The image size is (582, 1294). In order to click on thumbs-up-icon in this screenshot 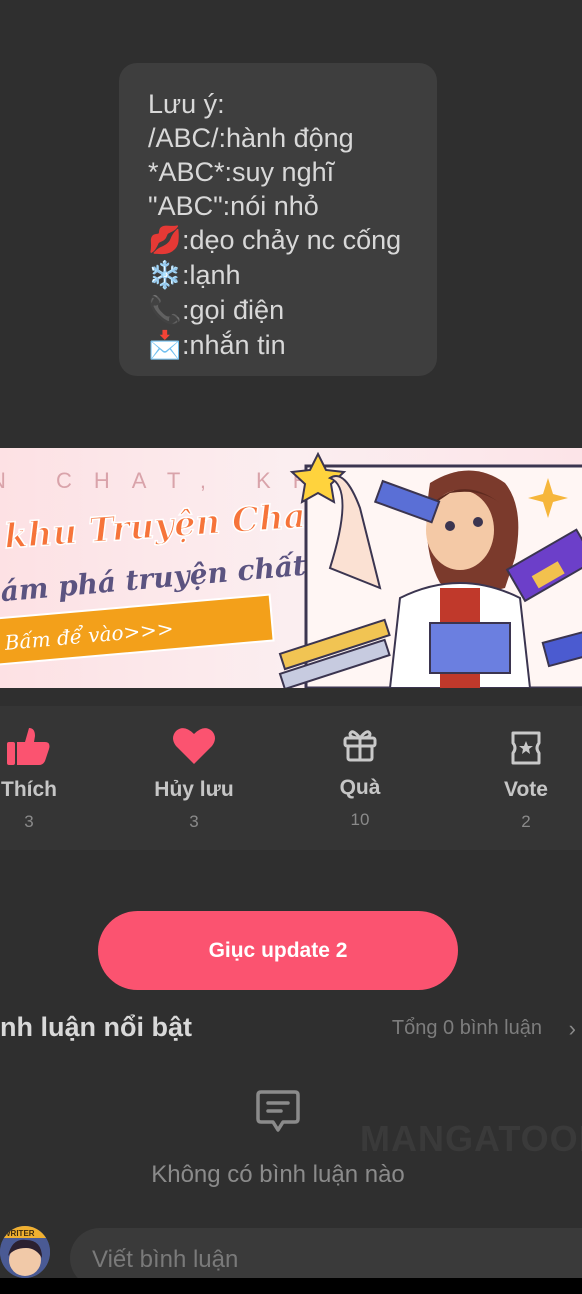, I will do `click(29, 736)`.